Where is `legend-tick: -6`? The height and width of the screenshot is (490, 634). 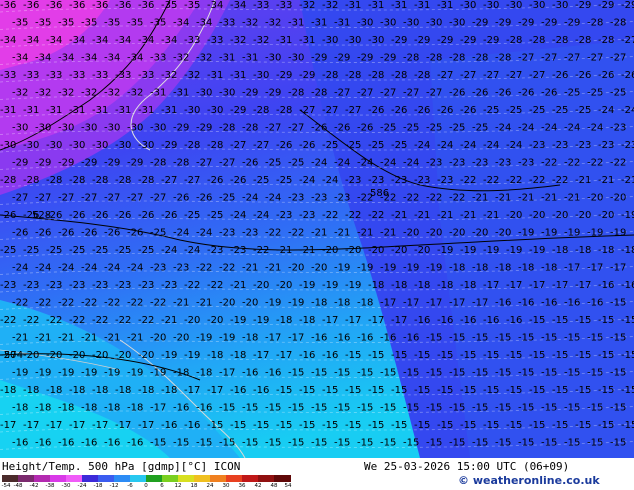
legend-tick: -6 is located at coordinates (130, 486).